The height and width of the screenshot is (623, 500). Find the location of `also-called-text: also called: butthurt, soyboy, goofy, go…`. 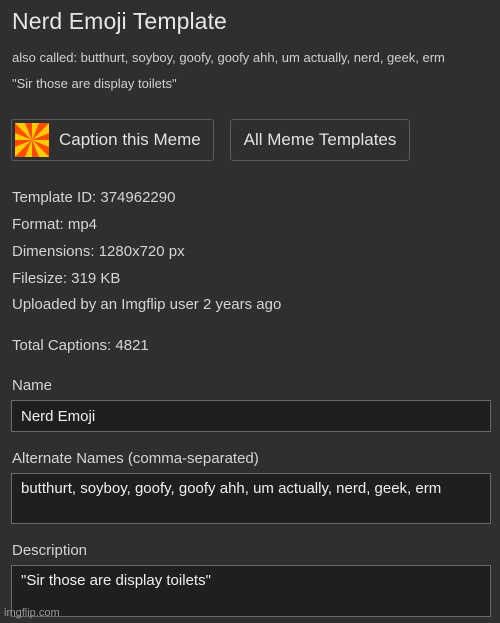

also-called-text: also called: butthurt, soyboy, goofy, go… is located at coordinates (228, 57).